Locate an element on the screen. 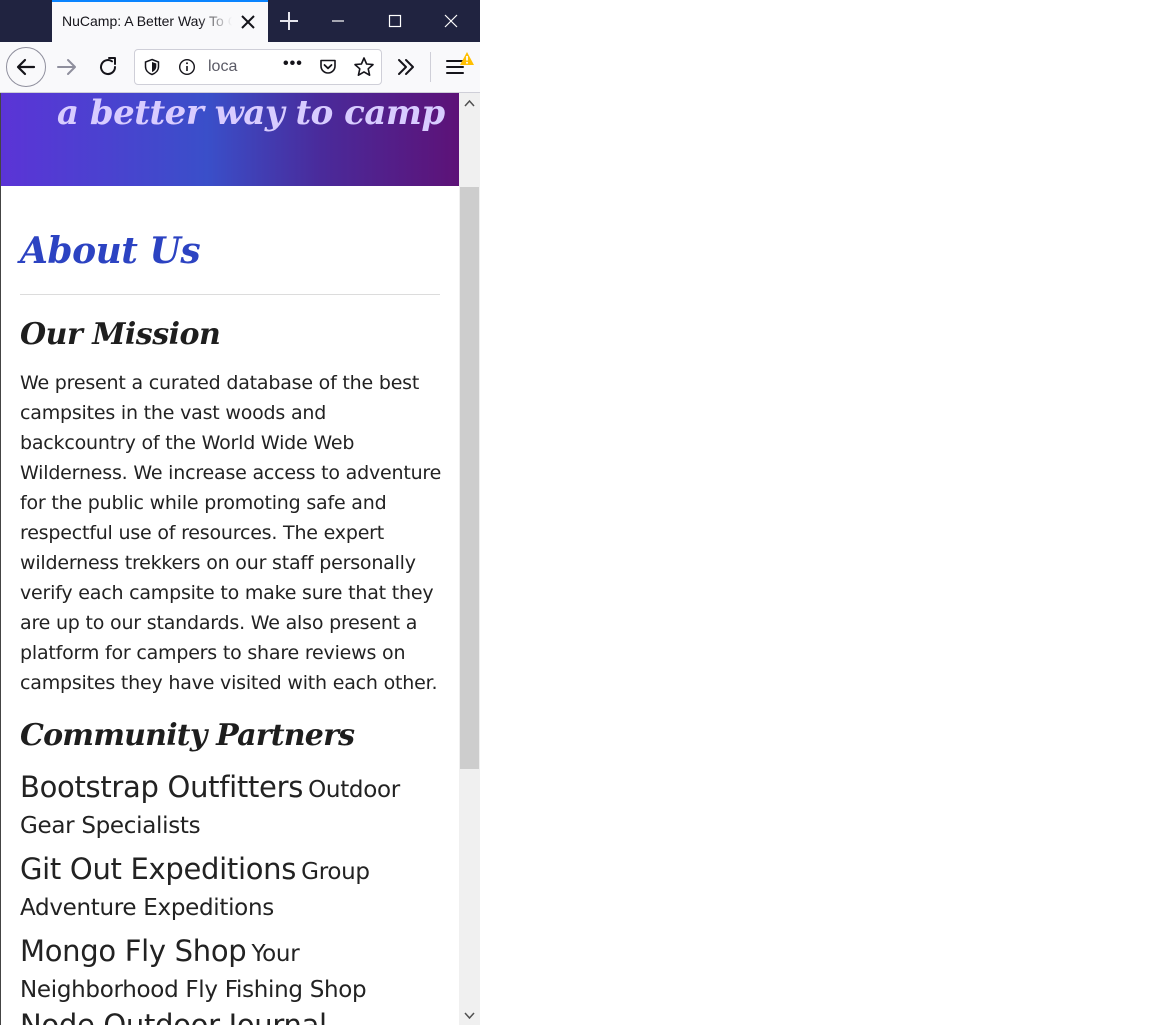 Image resolution: width=1152 pixels, height=1025 pixels. arrow-right-icon is located at coordinates (67, 67).